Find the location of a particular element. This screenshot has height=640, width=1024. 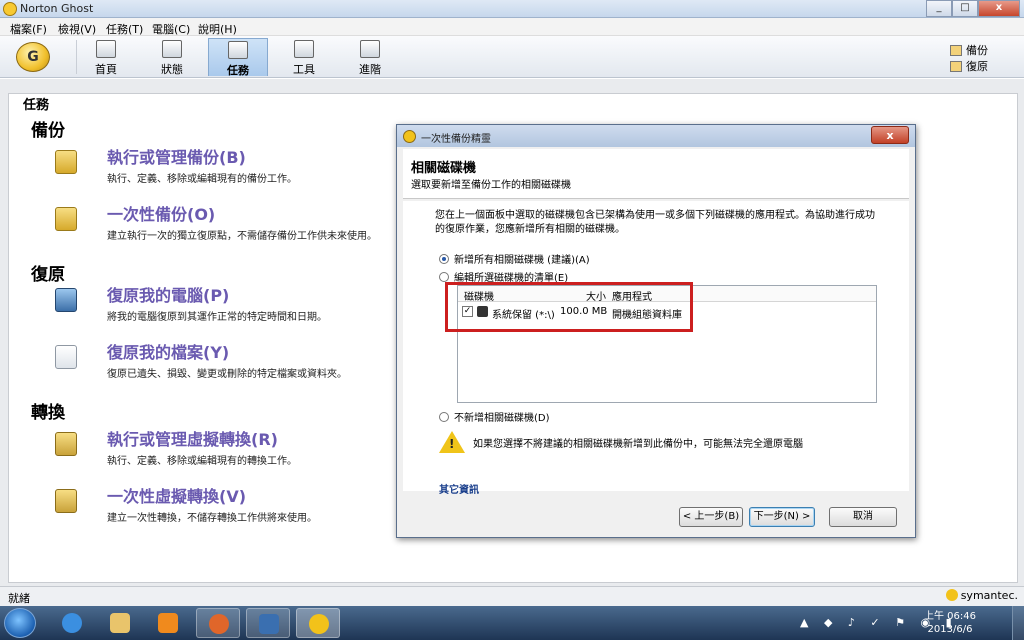

virtual-conversion-icon is located at coordinates (66, 444).